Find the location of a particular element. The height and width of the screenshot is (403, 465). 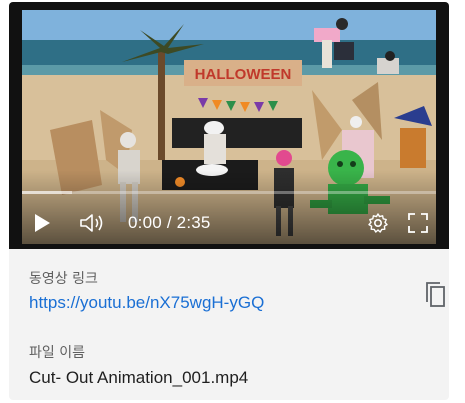

current-time: 0:00 is located at coordinates (145, 222).